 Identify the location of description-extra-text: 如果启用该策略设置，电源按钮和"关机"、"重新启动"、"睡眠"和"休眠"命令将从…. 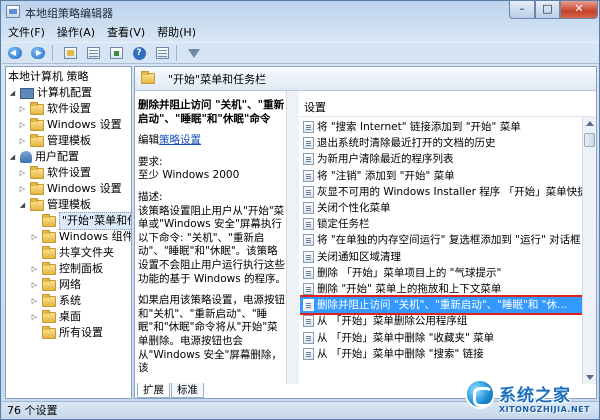
(211, 334).